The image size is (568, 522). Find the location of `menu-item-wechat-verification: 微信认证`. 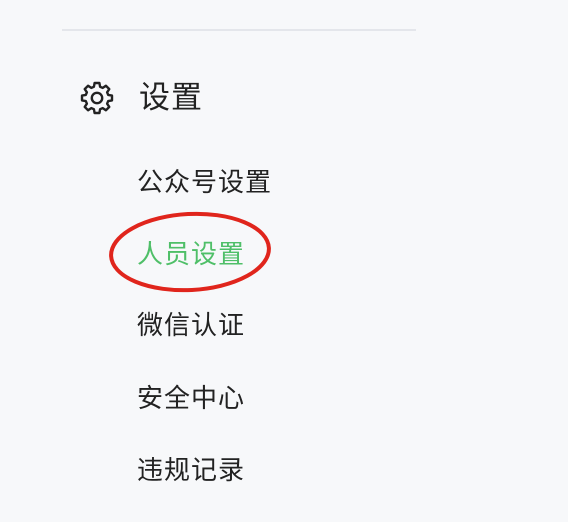

menu-item-wechat-verification: 微信认证 is located at coordinates (191, 326).